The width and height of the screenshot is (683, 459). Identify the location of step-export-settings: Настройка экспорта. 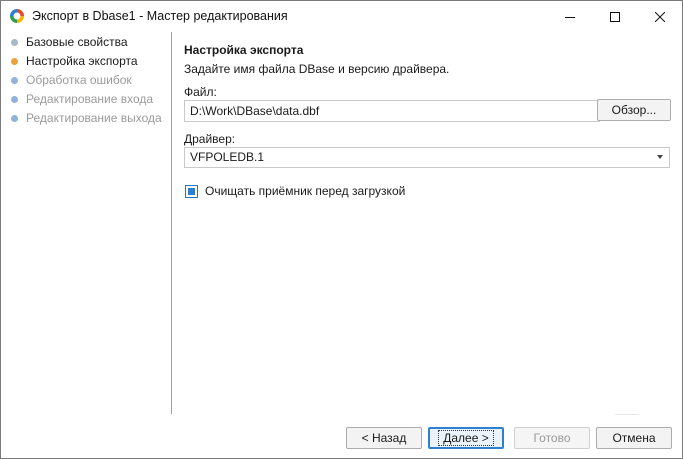
(74, 61).